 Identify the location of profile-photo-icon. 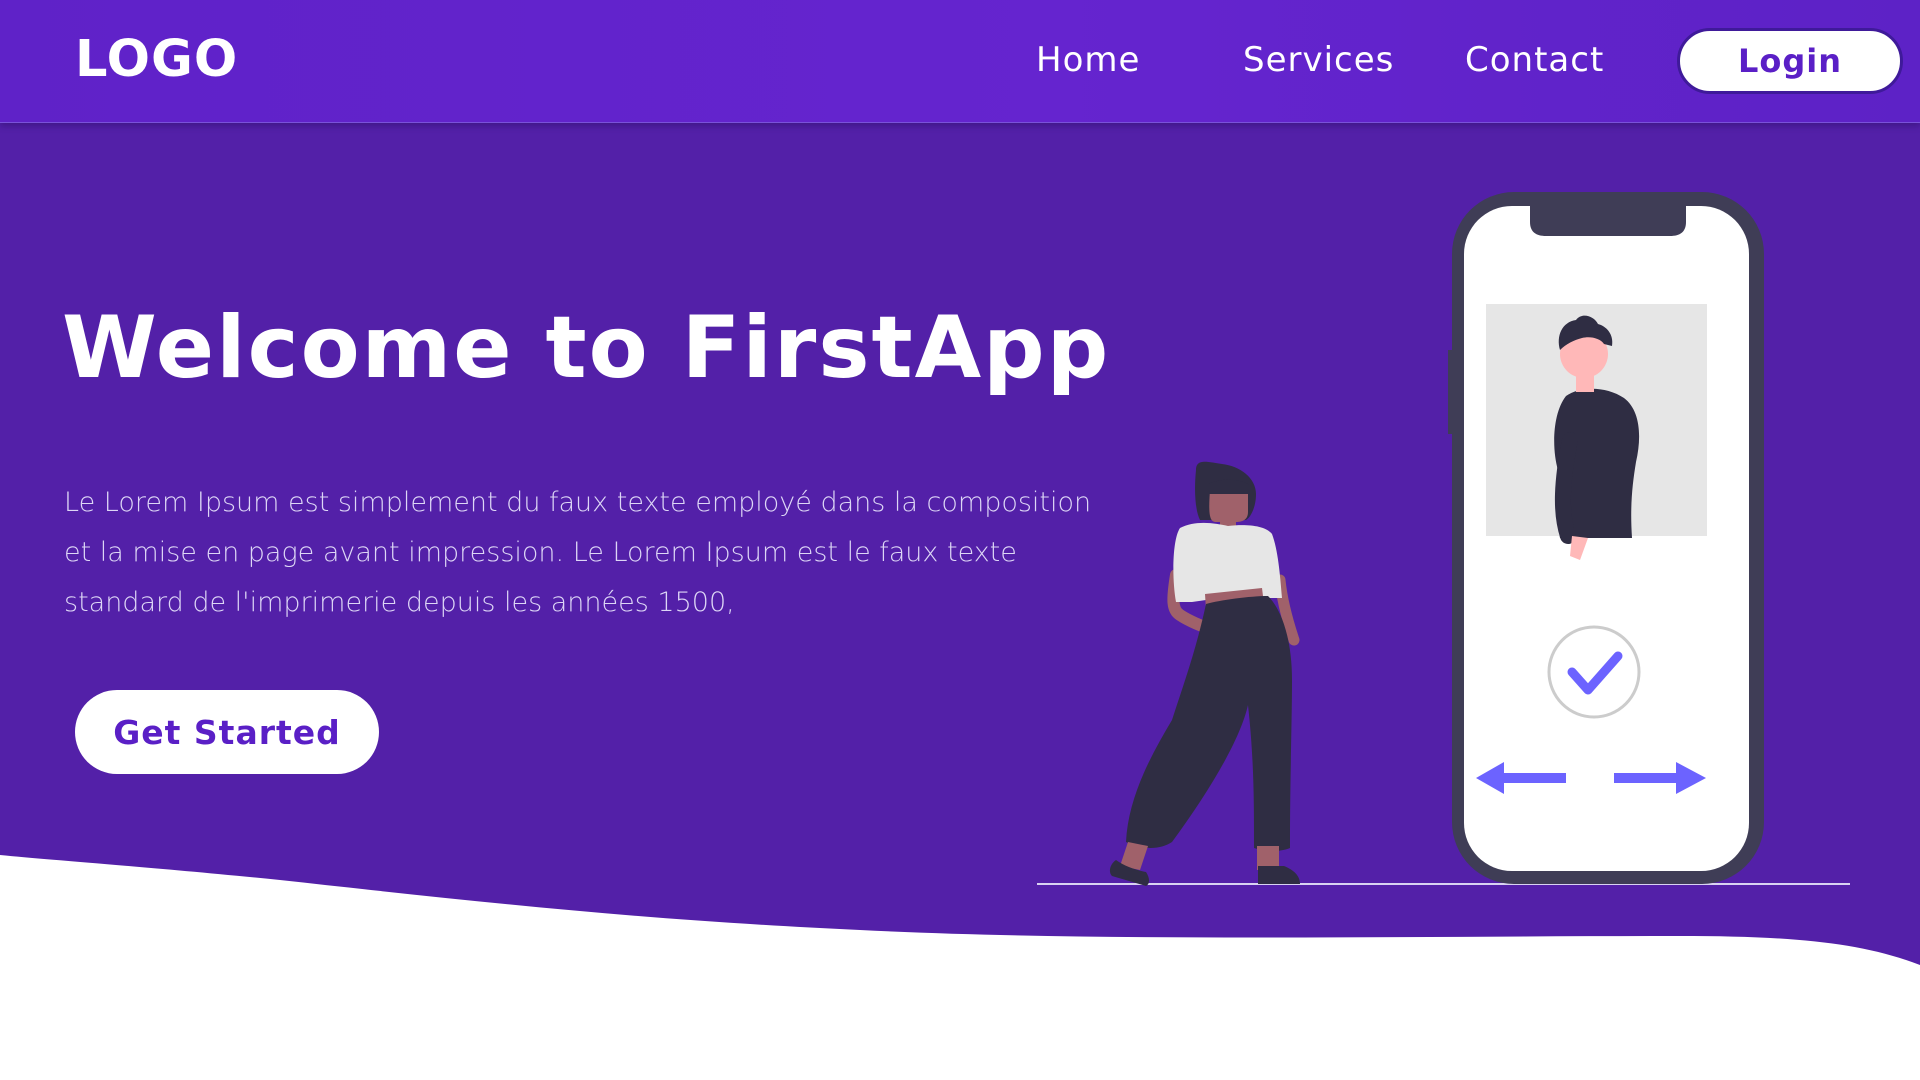
(1596, 432).